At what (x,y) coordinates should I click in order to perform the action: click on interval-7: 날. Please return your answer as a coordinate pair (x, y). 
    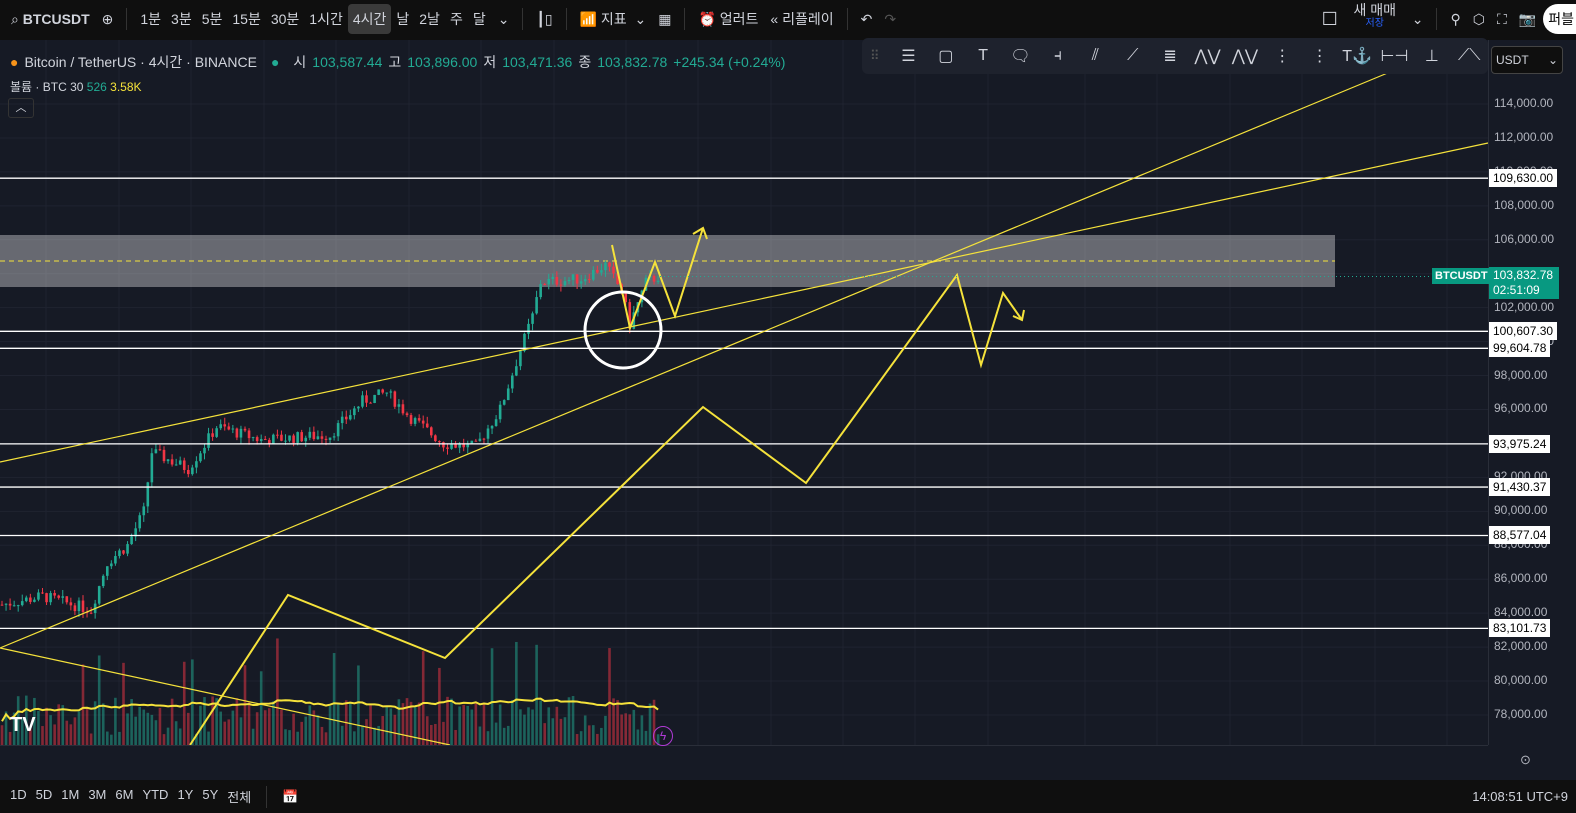
    Looking at the image, I should click on (402, 19).